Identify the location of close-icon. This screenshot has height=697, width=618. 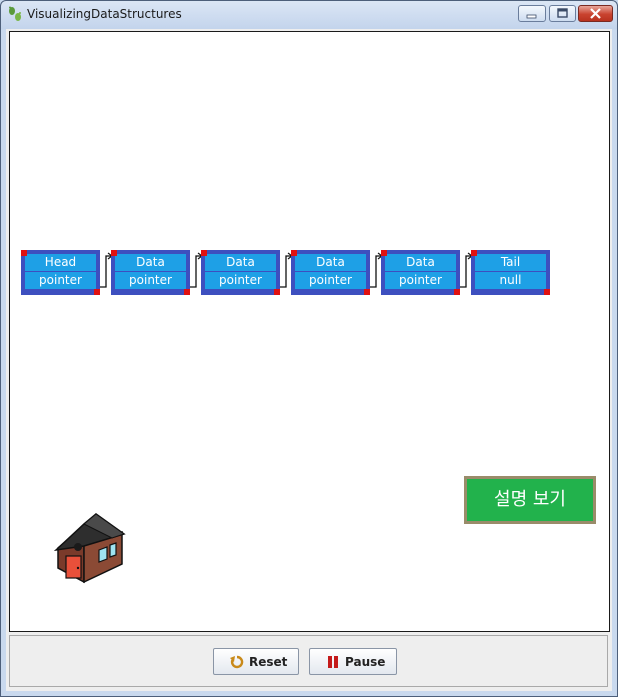
(595, 13).